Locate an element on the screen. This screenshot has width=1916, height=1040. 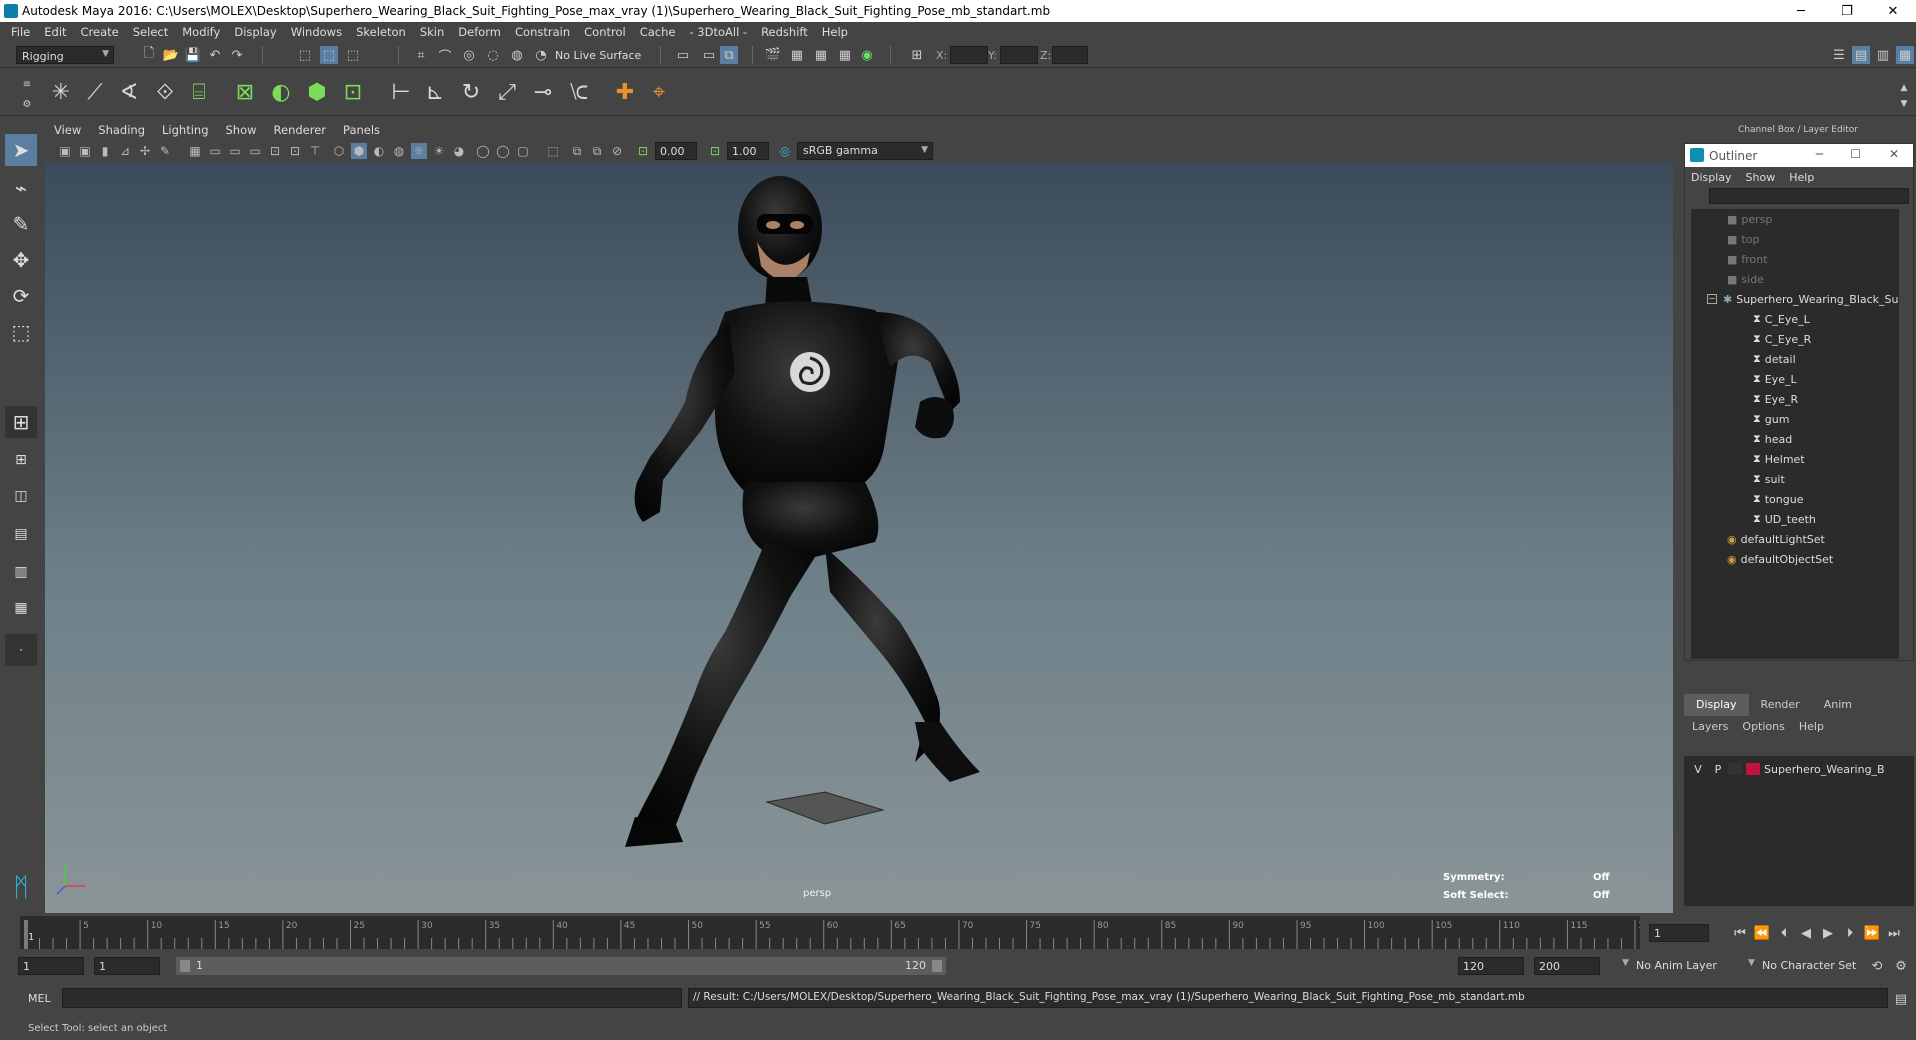
camera-attr-icon: ▣ is located at coordinates (85, 151).